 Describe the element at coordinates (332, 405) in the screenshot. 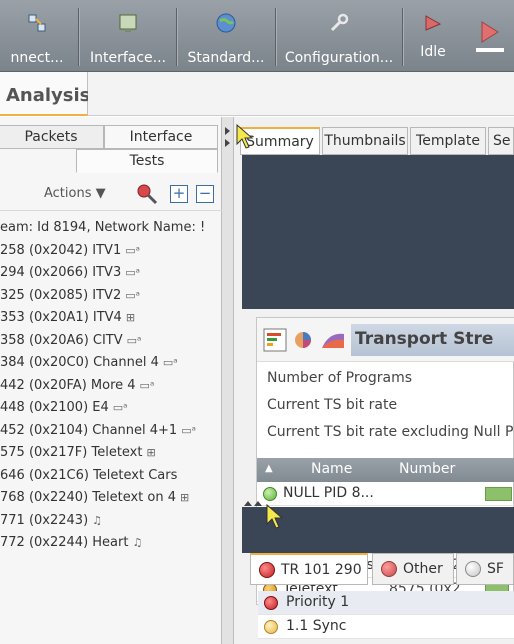

I see `info-ts-bit-rate: Current TS bit rate` at that location.